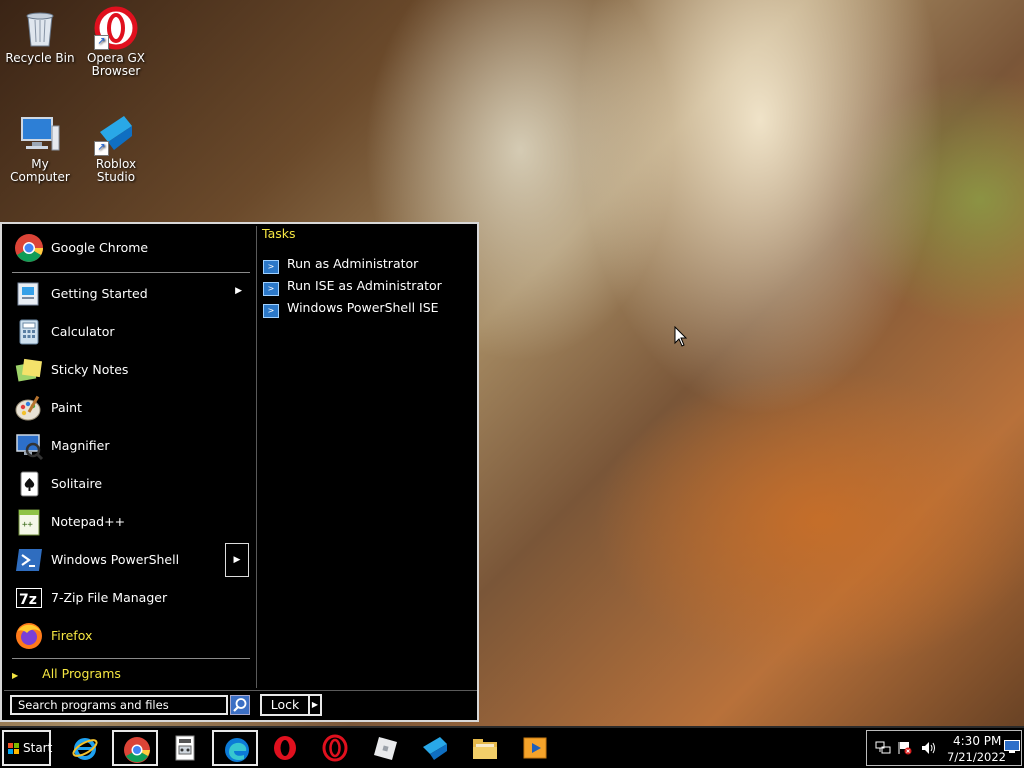 This screenshot has width=1024, height=768. I want to click on start-button: Start, so click(27, 748).